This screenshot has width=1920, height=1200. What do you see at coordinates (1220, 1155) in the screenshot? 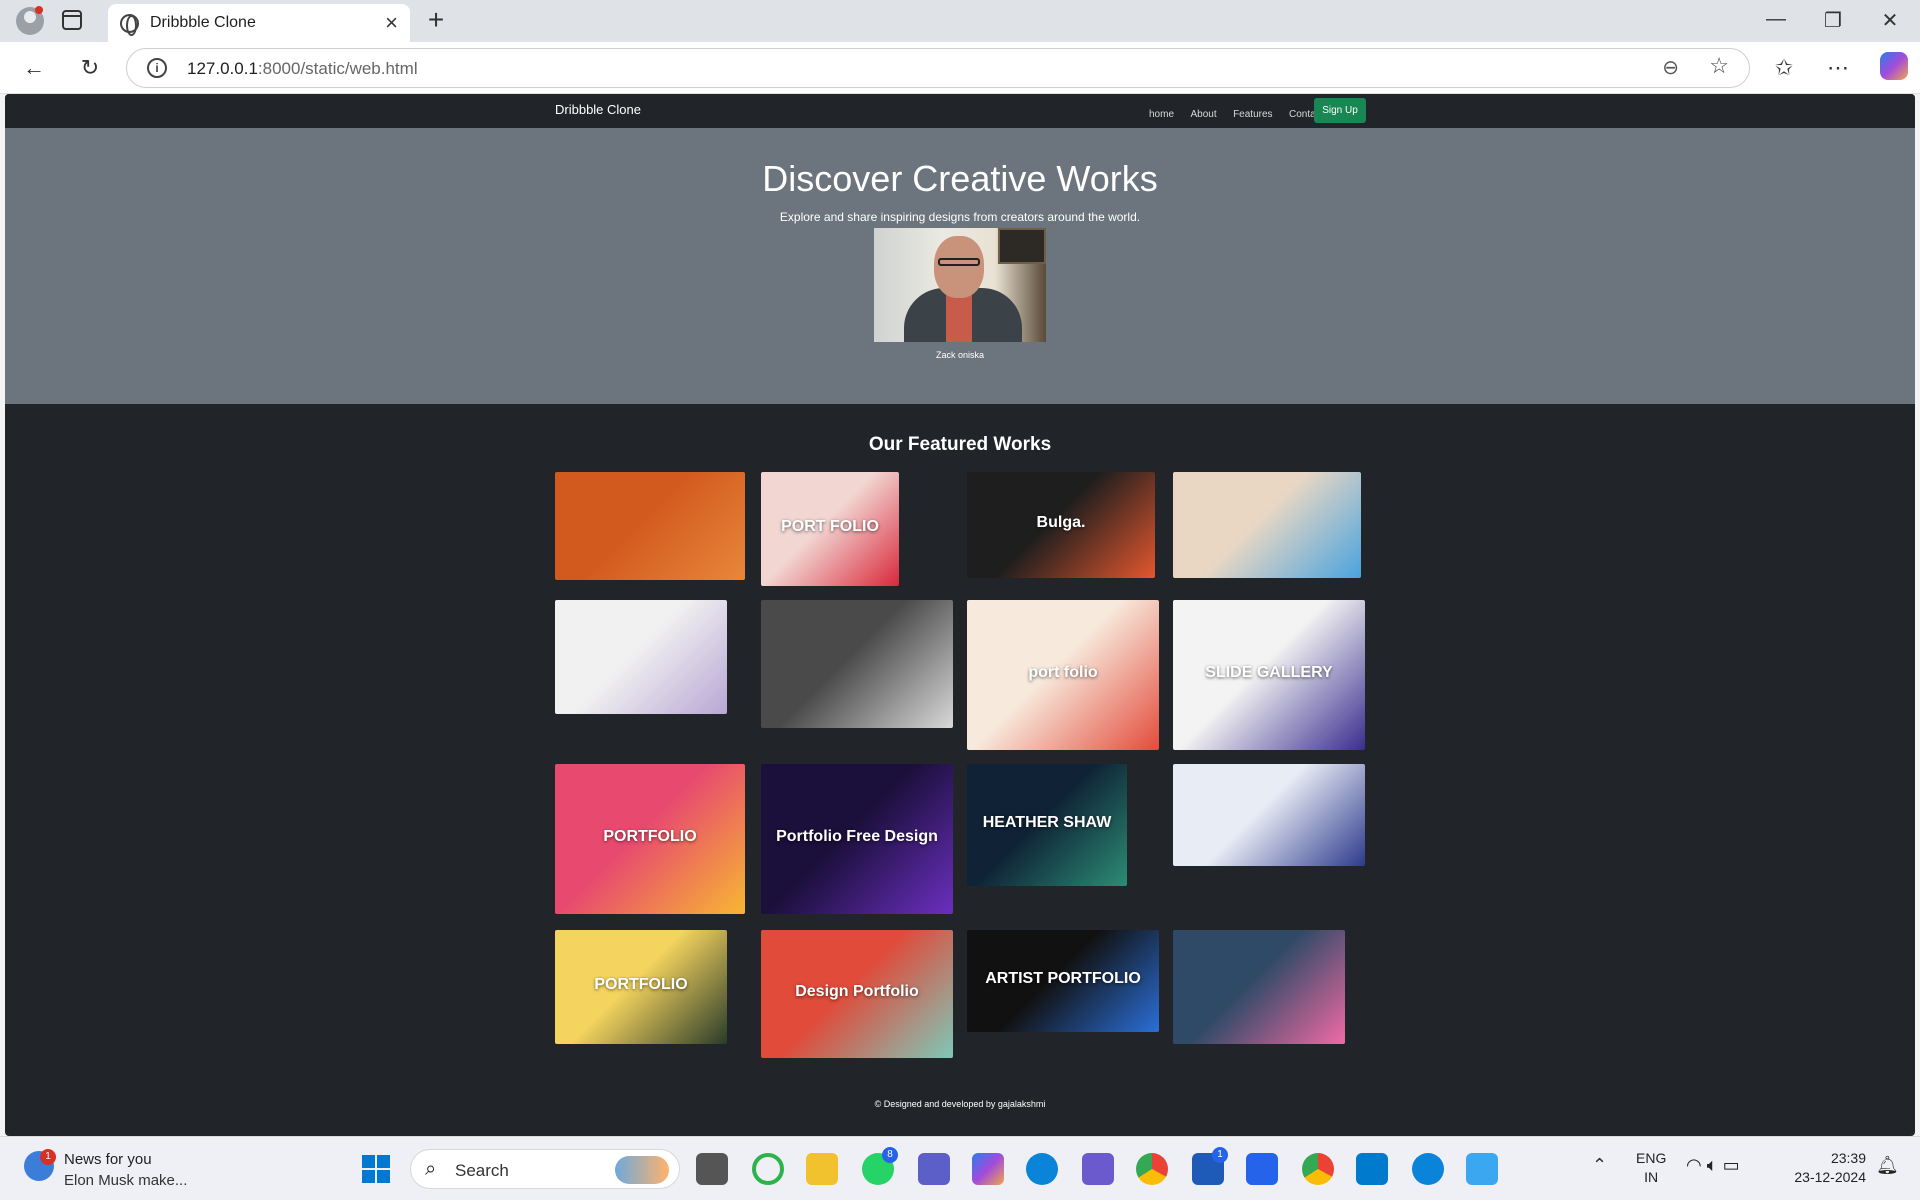
I see `app-l-badge: 1` at bounding box center [1220, 1155].